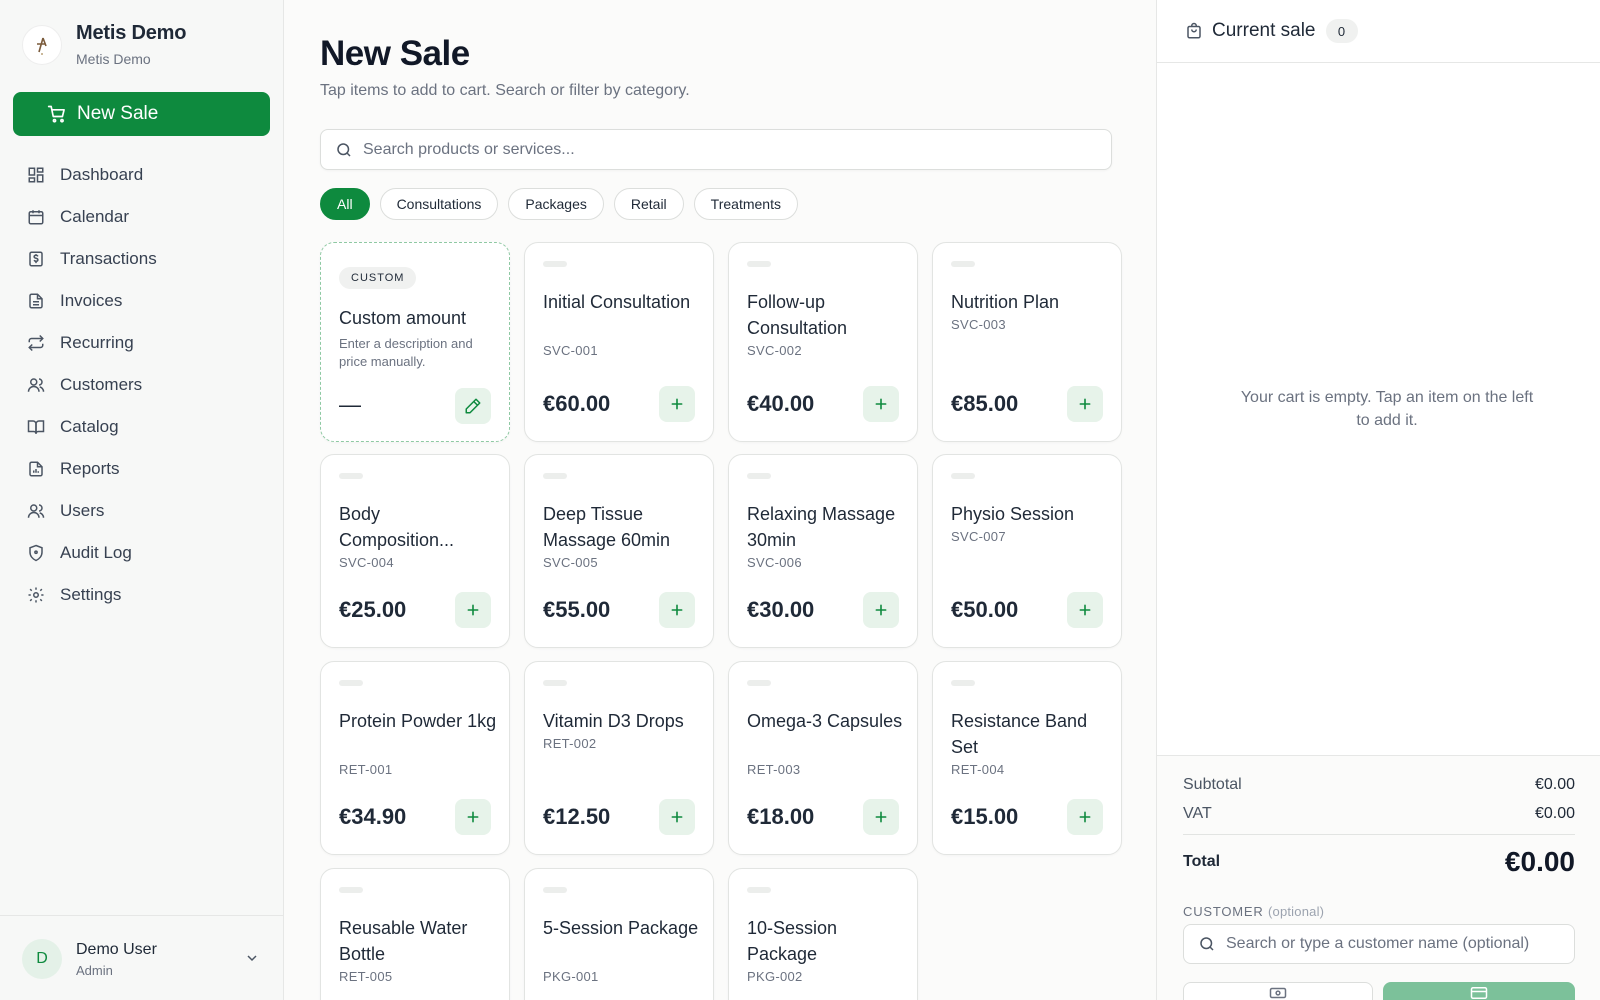 This screenshot has height=1000, width=1600. I want to click on brand: Metis Demo Metis Demo, so click(104, 44).